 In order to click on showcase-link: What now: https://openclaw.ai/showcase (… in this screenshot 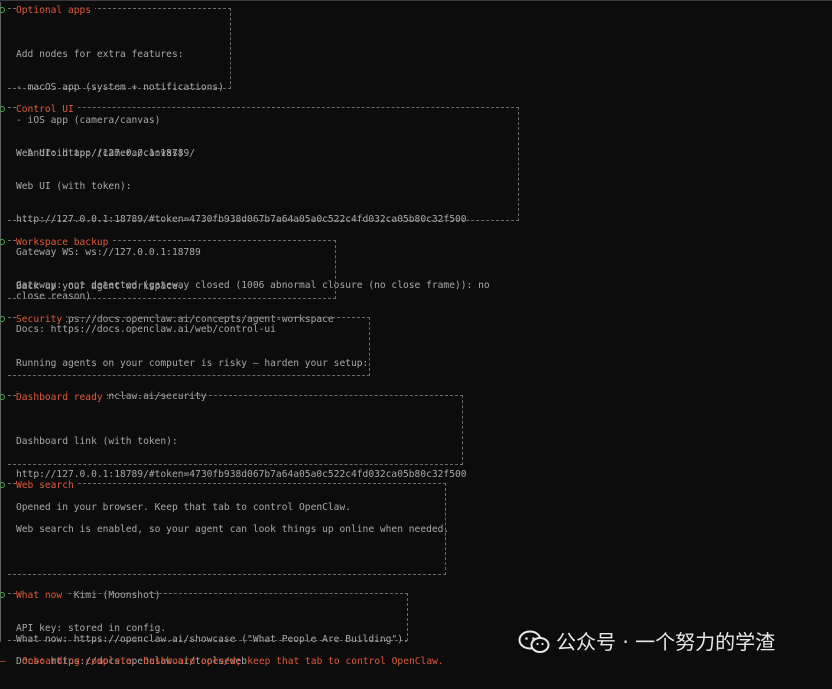, I will do `click(212, 639)`.